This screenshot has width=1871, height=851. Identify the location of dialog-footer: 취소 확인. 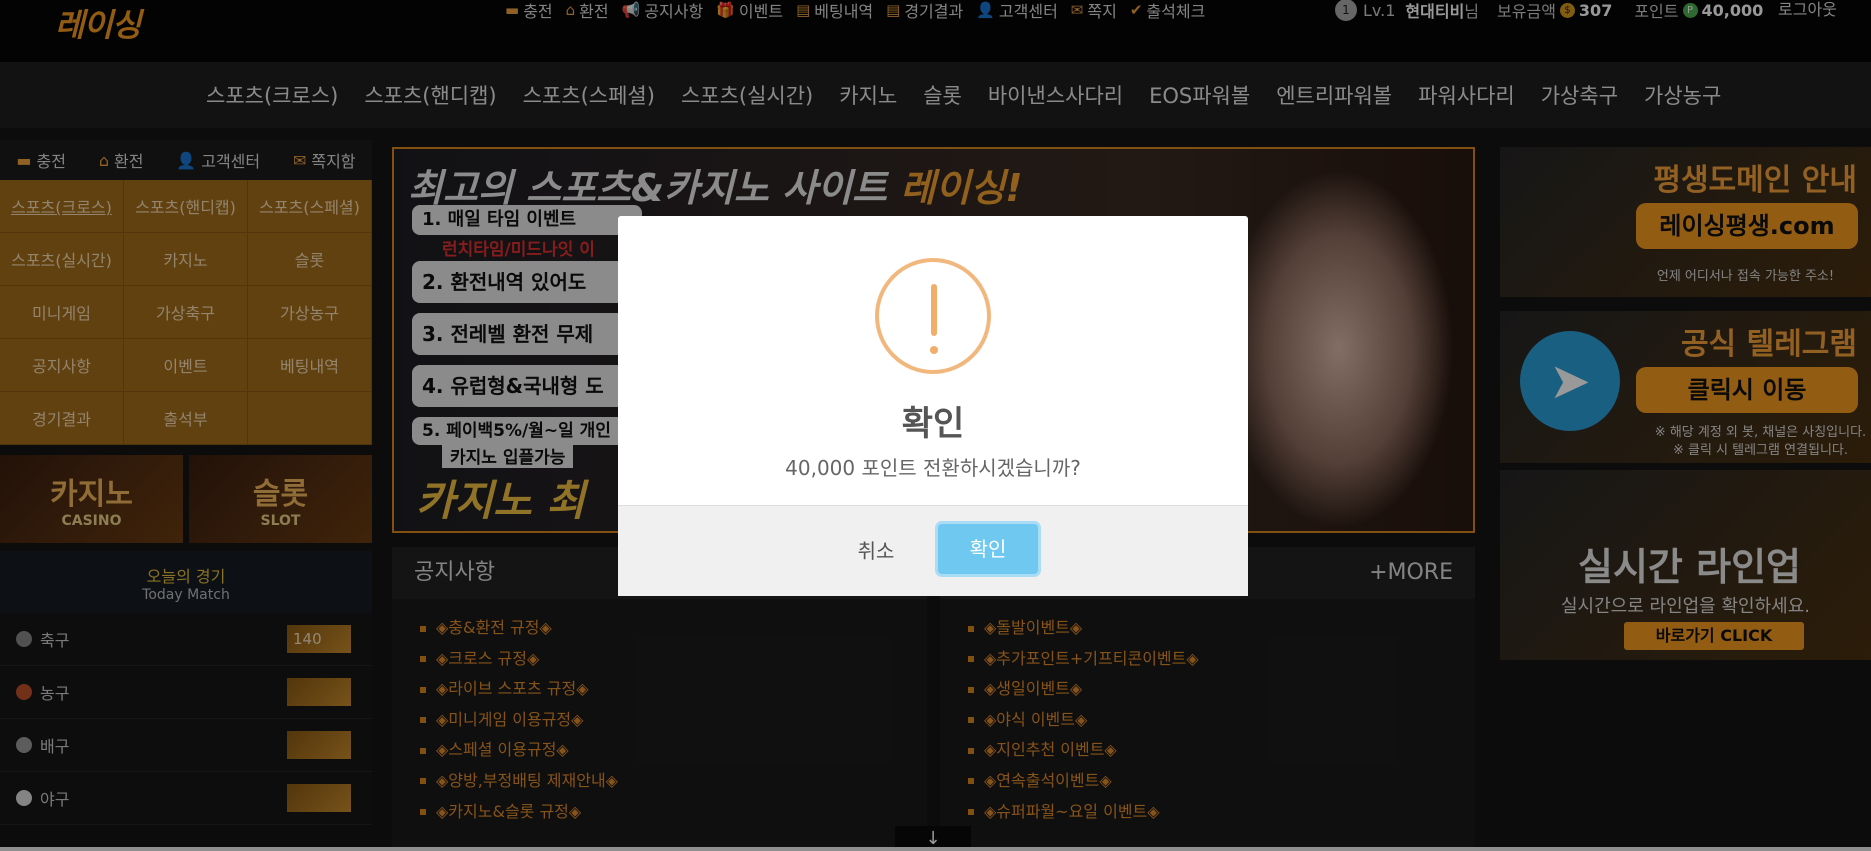
(933, 550).